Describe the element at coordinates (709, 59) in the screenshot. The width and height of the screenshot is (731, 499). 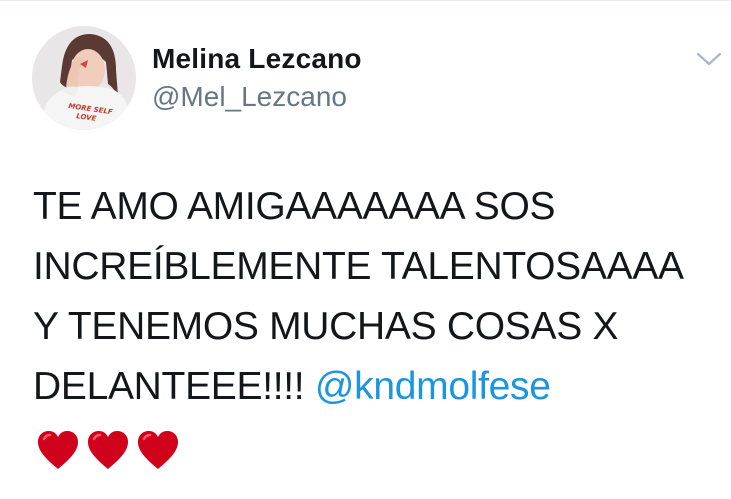
I see `chevron-down-icon` at that location.